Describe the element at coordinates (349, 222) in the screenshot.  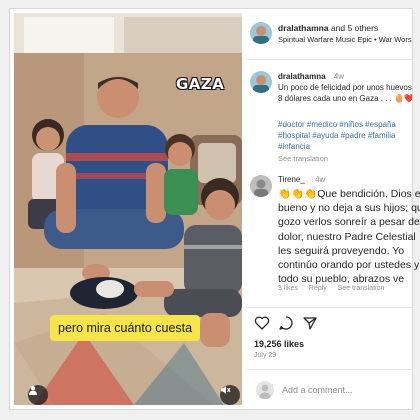
I see `comment-line: gozo verlos sonreír a pesar del` at that location.